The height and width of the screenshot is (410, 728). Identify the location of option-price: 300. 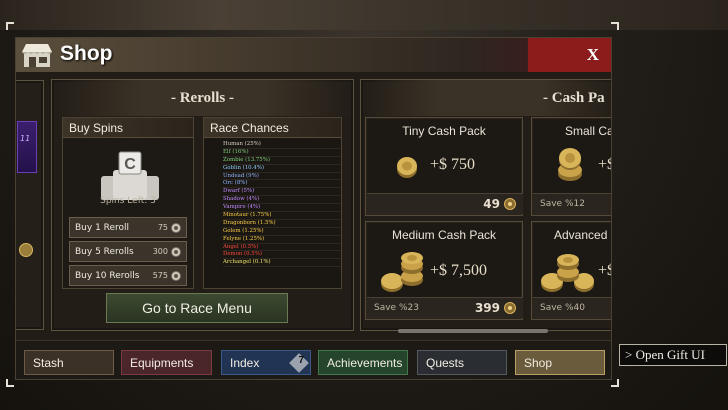
(160, 251).